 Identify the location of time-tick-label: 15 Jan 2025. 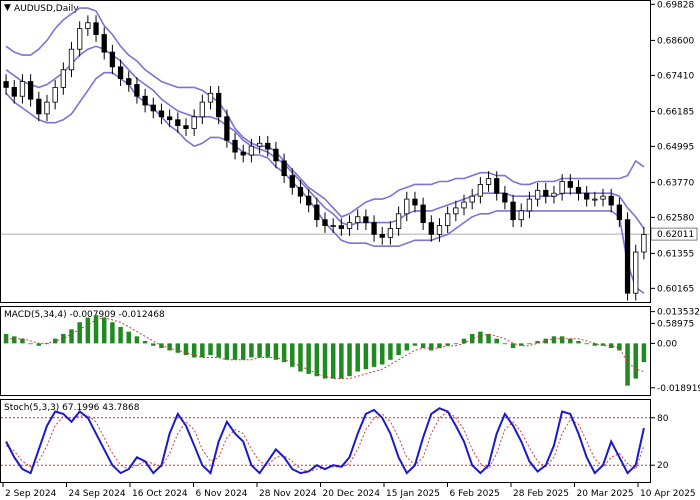
(413, 494).